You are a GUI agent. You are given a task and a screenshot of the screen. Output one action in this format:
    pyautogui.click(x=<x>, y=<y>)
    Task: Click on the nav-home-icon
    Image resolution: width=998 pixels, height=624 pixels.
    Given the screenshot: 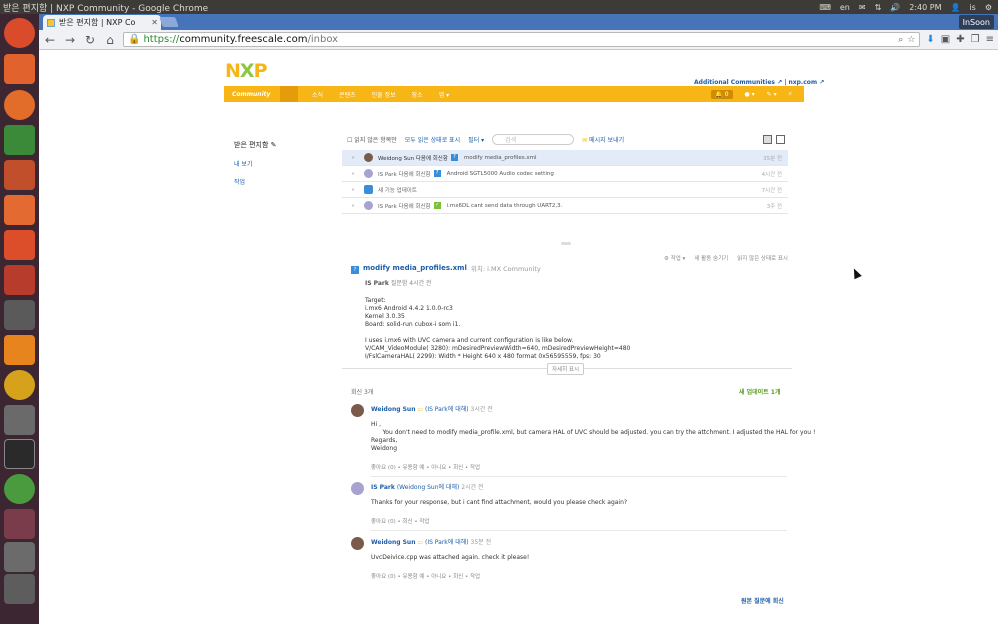 What is the action you would take?
    pyautogui.click(x=289, y=94)
    